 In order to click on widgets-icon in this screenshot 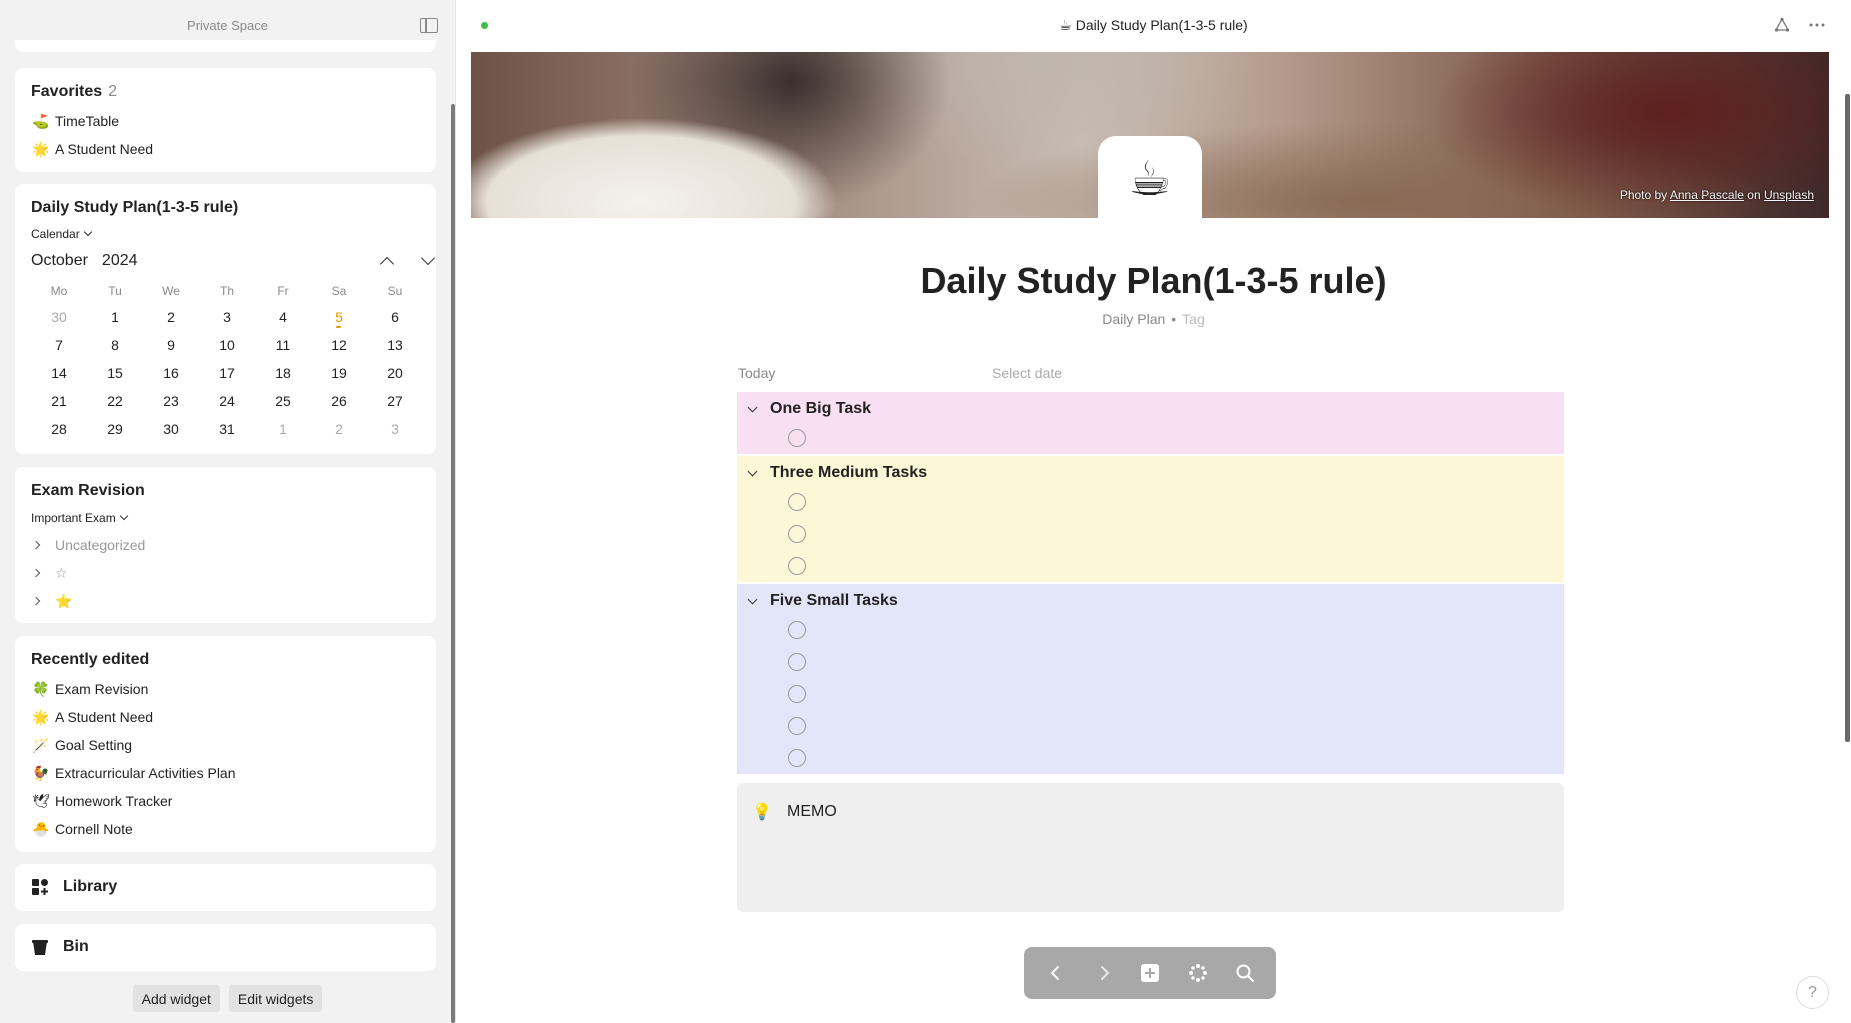, I will do `click(1198, 973)`.